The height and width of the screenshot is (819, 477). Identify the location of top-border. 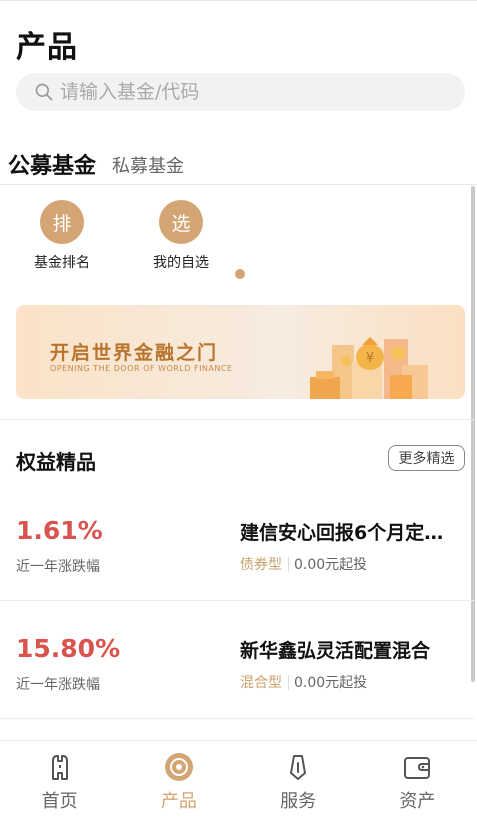
(238, 0).